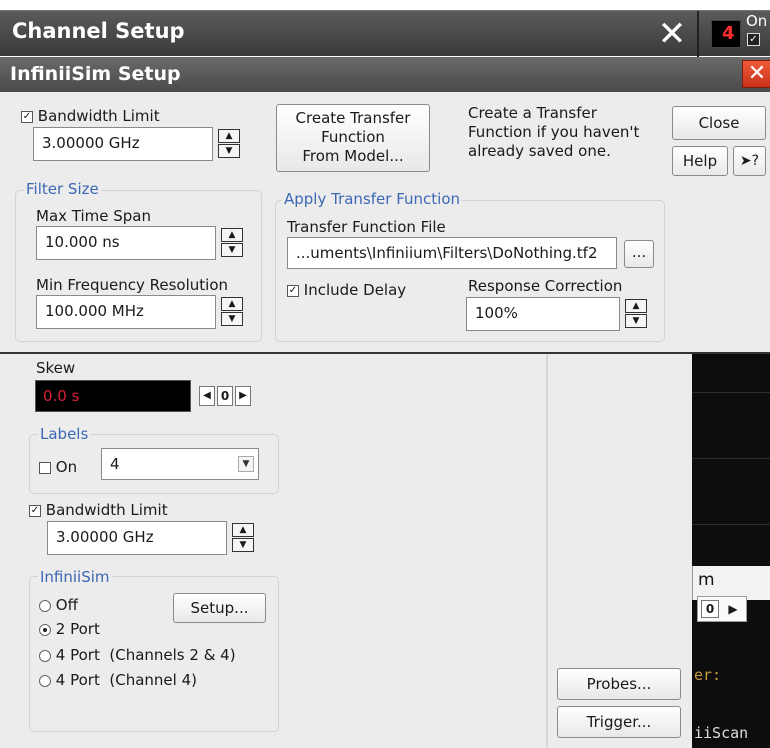 This screenshot has width=770, height=748. I want to click on labels-on-box, so click(45, 467).